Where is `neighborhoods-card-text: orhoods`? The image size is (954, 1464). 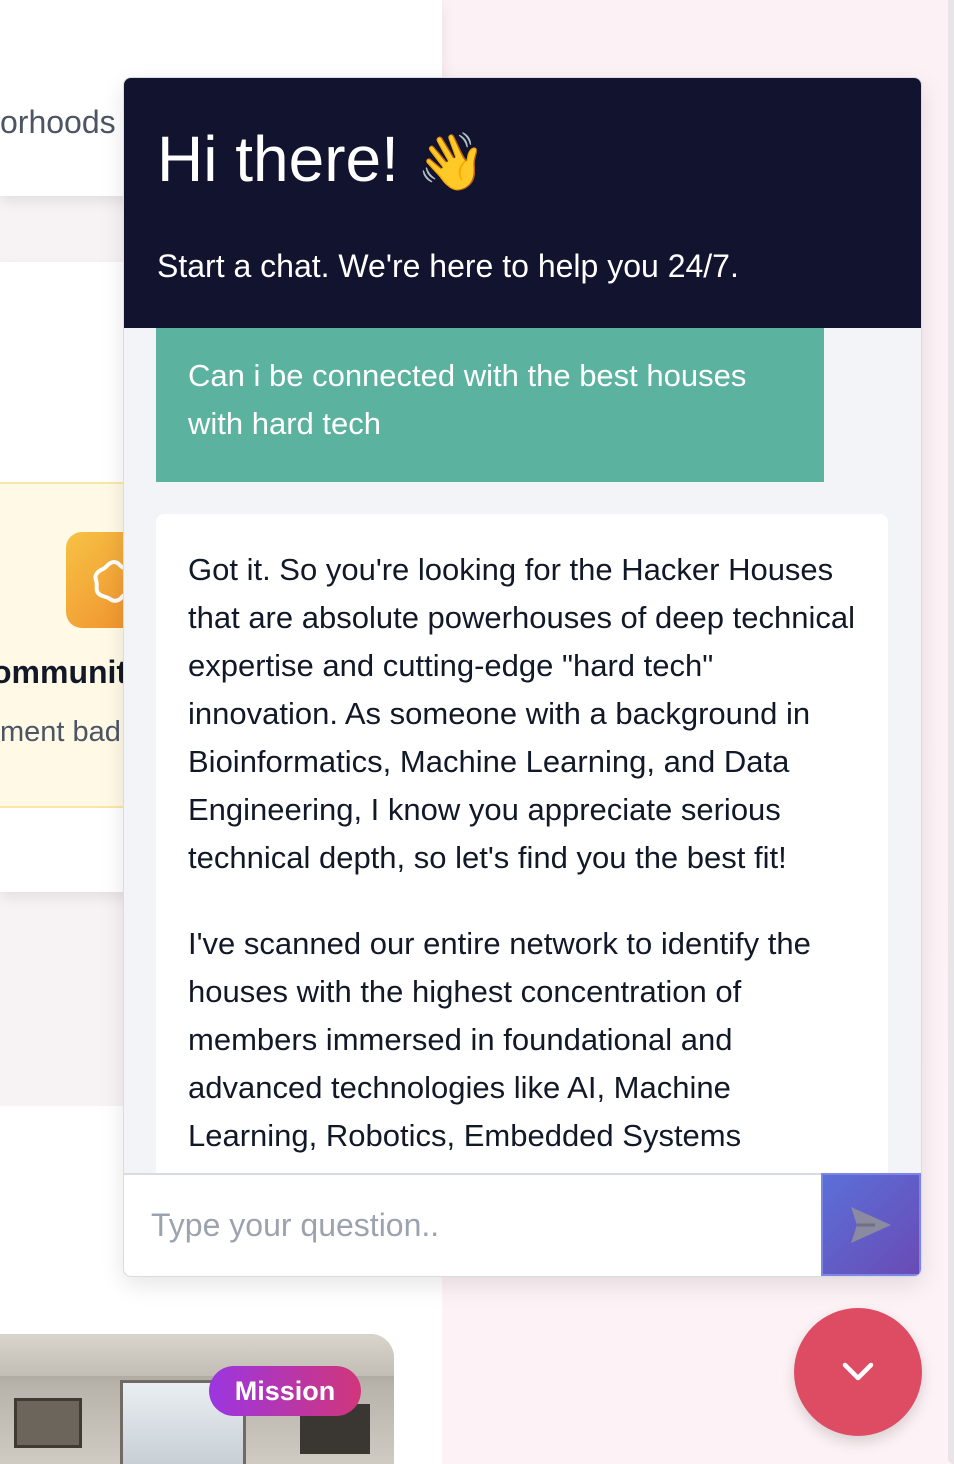 neighborhoods-card-text: orhoods is located at coordinates (58, 122).